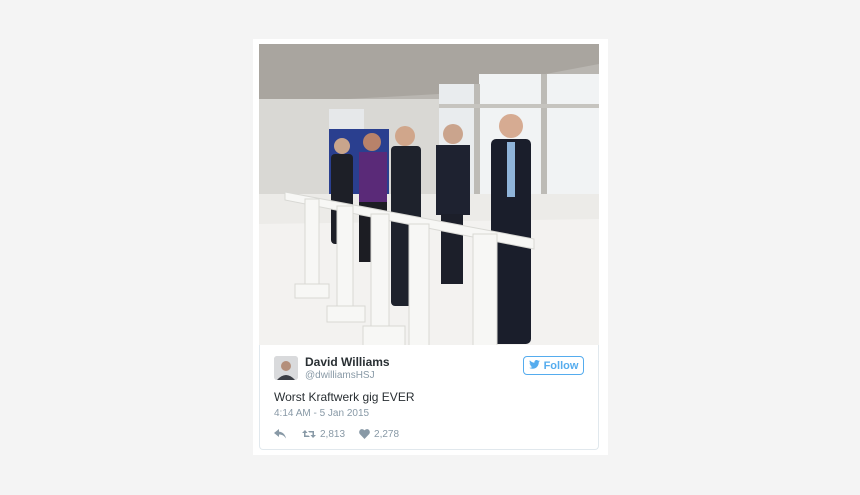 Image resolution: width=860 pixels, height=495 pixels. Describe the element at coordinates (561, 365) in the screenshot. I see `follow-label: Follow` at that location.